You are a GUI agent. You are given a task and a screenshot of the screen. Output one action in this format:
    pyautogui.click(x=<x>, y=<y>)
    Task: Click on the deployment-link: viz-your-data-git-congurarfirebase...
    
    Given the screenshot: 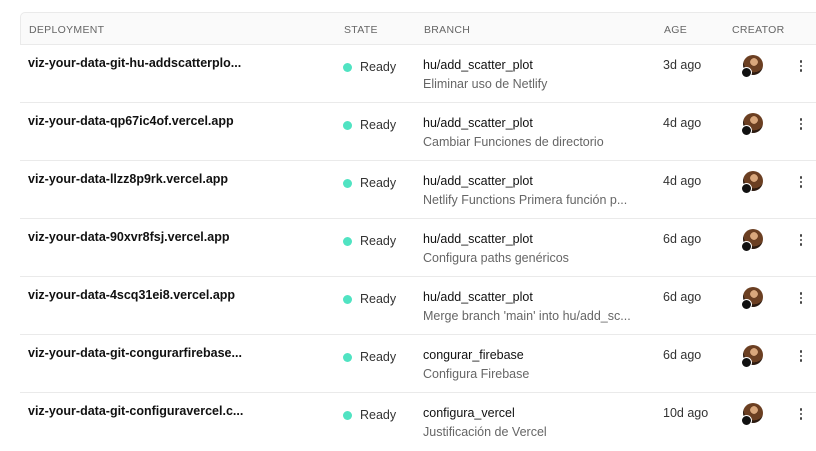 What is the action you would take?
    pyautogui.click(x=135, y=353)
    